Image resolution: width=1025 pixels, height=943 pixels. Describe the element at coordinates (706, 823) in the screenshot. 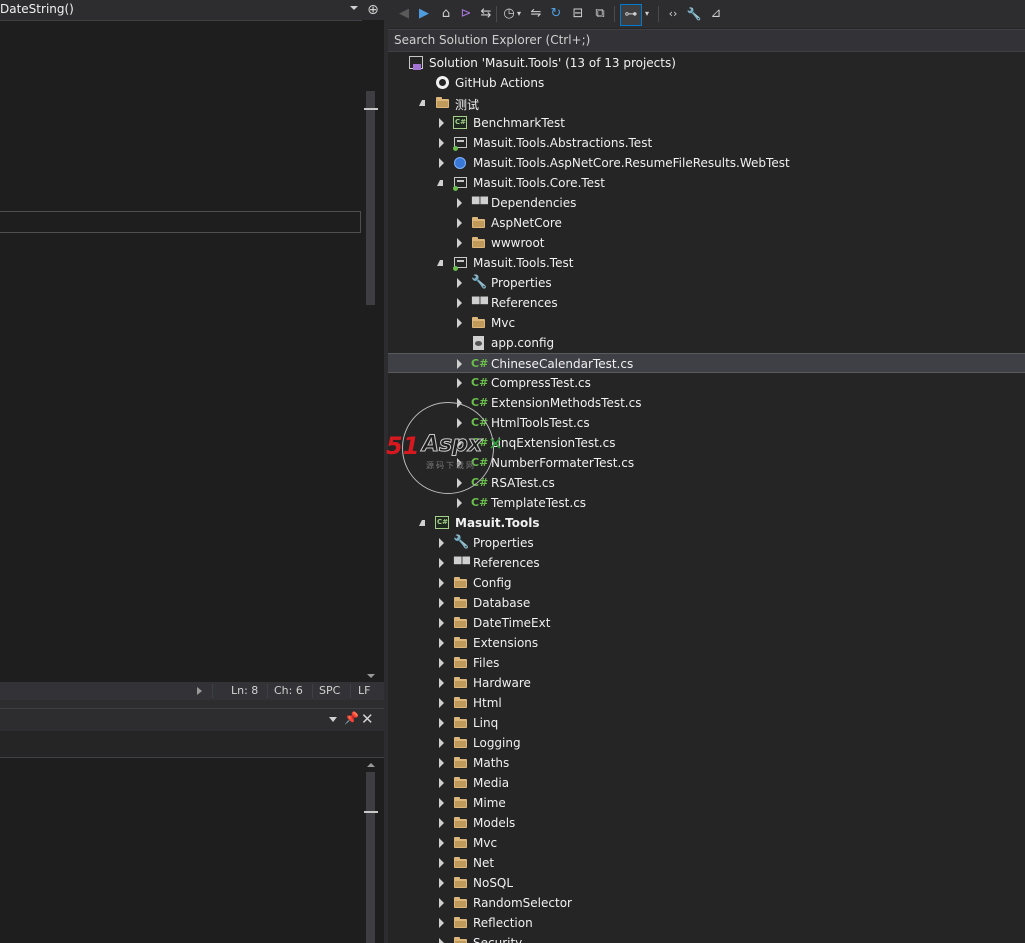

I see `tree-item: Models` at that location.